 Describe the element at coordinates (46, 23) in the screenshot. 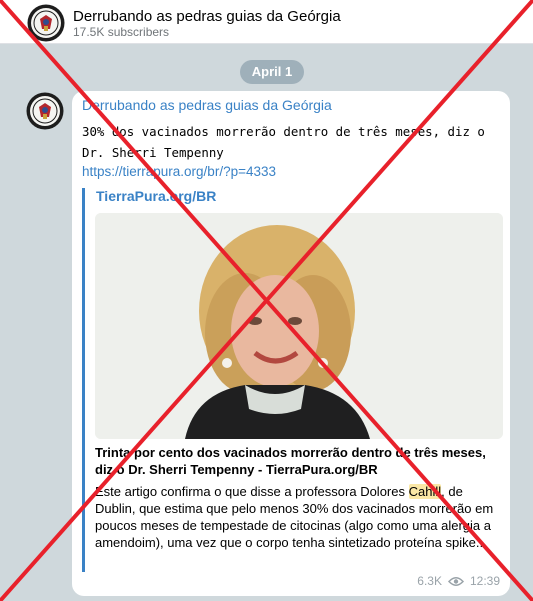

I see `channel-avatar` at that location.